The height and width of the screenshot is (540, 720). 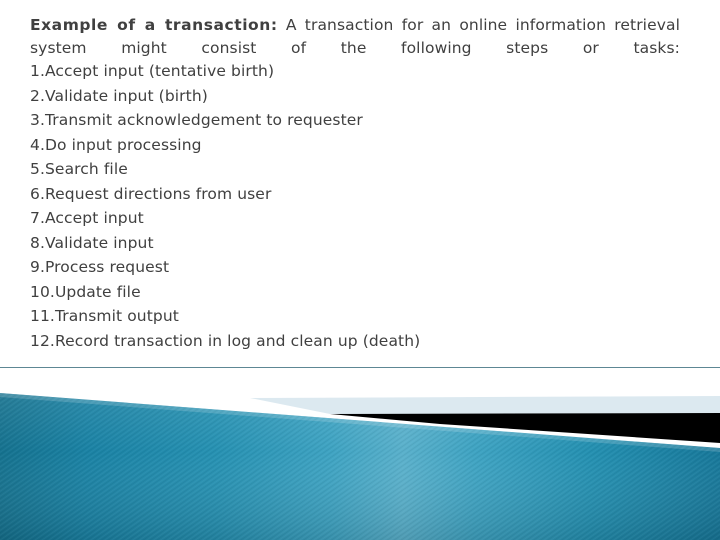 What do you see at coordinates (92, 242) in the screenshot?
I see `step-item-label: 8.Validate input` at bounding box center [92, 242].